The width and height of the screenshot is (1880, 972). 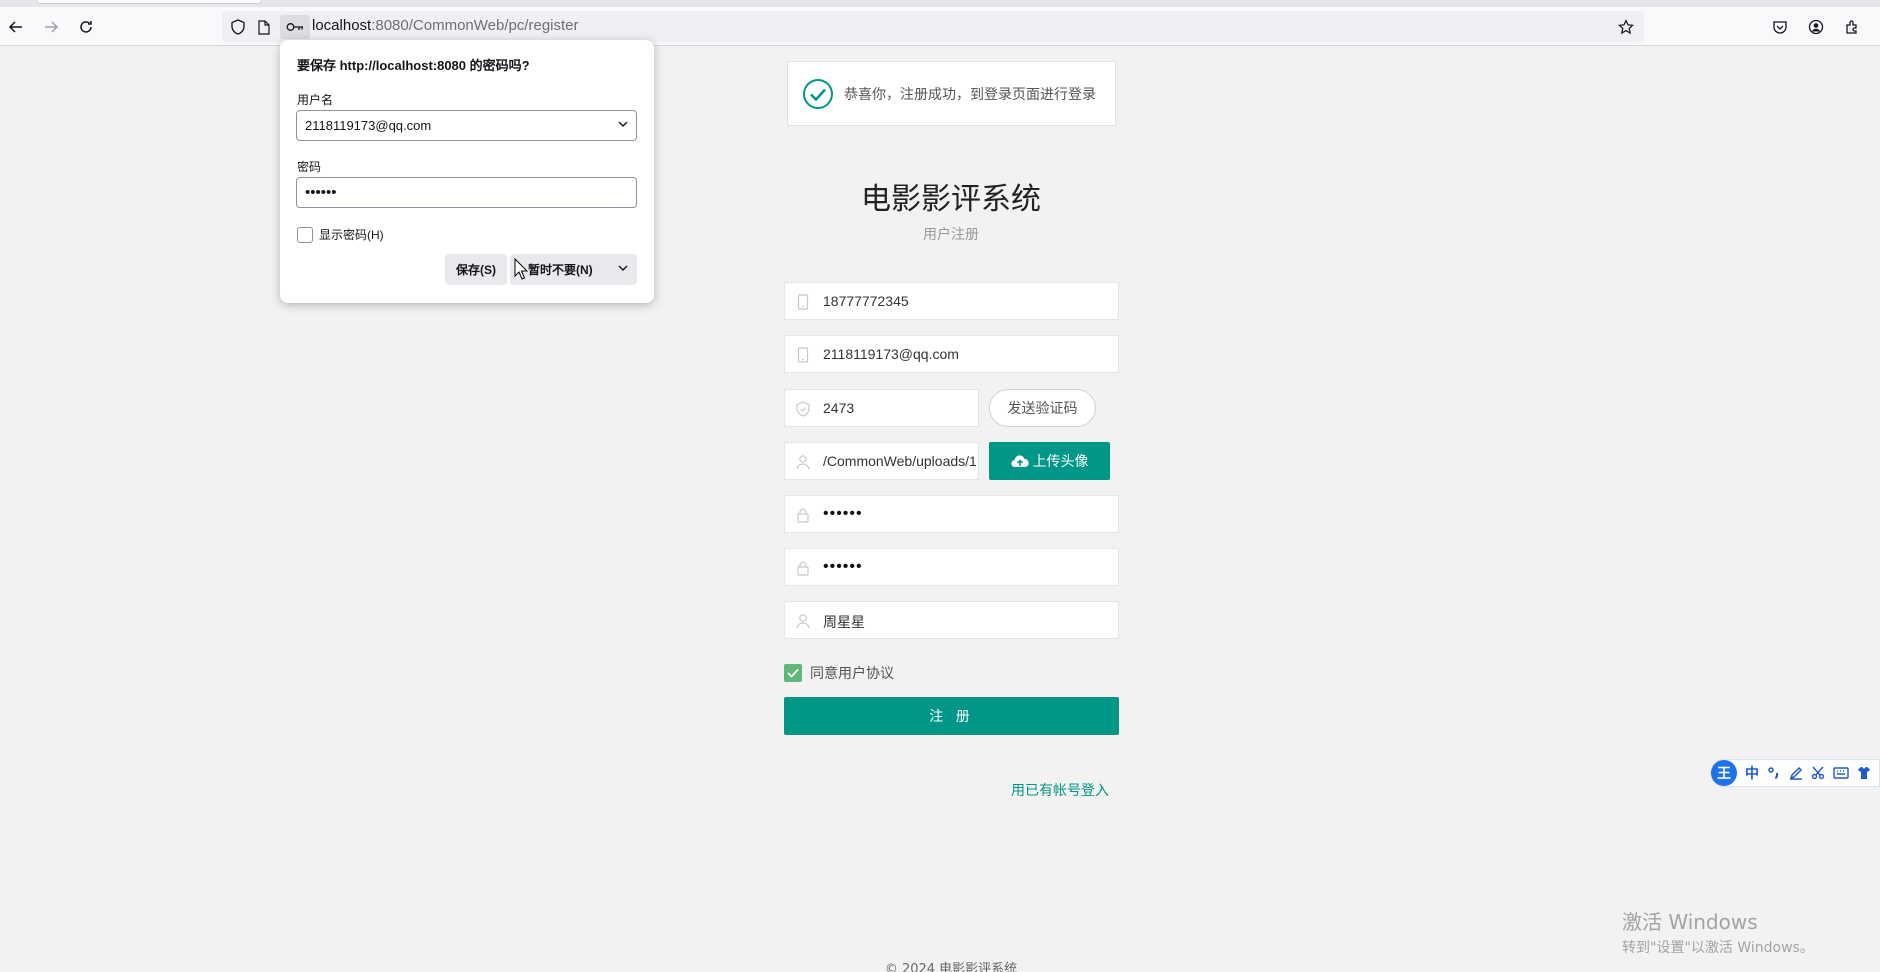 I want to click on page-subtitle: 用户注册, so click(x=951, y=235).